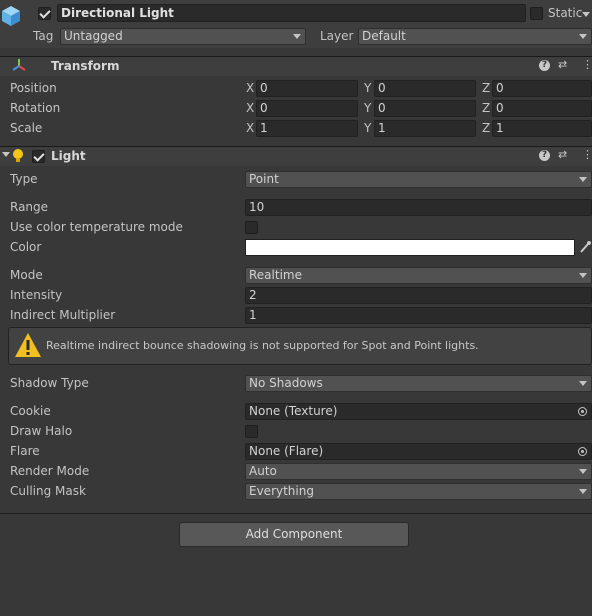 The image size is (592, 616). I want to click on position-y-axis: Y, so click(367, 88).